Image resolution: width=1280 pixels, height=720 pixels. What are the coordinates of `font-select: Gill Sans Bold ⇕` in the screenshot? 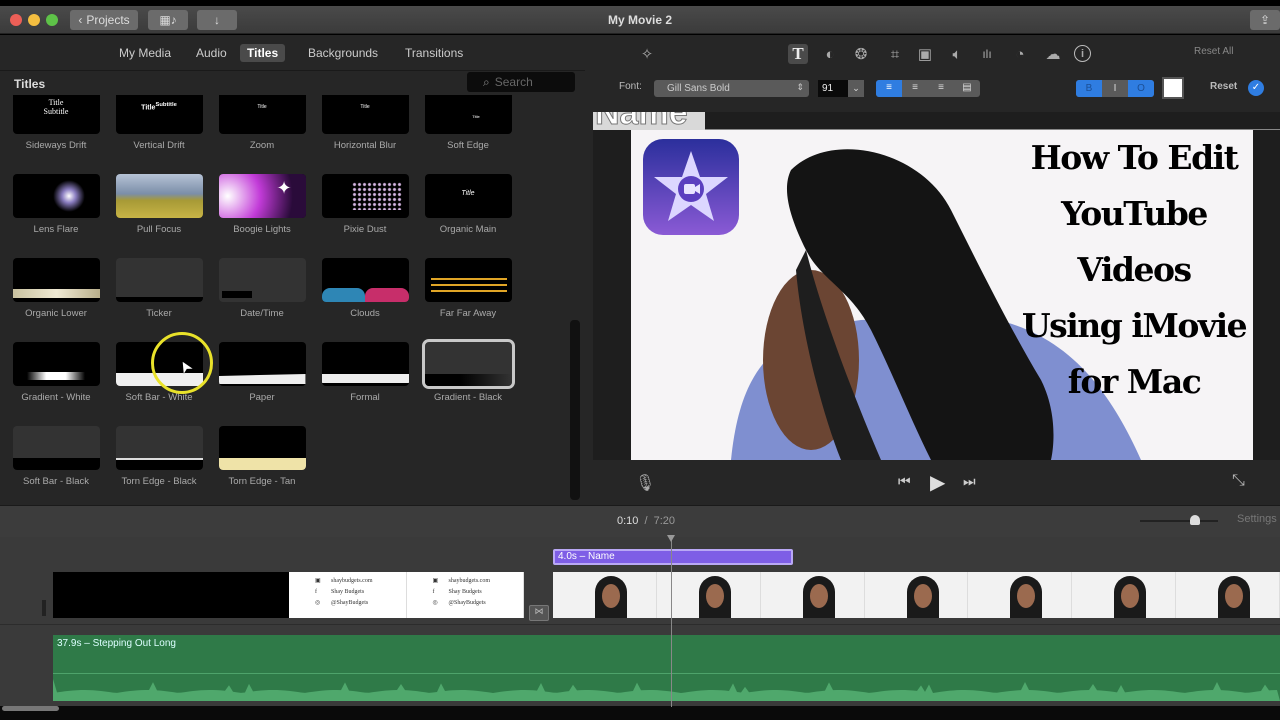 It's located at (731, 88).